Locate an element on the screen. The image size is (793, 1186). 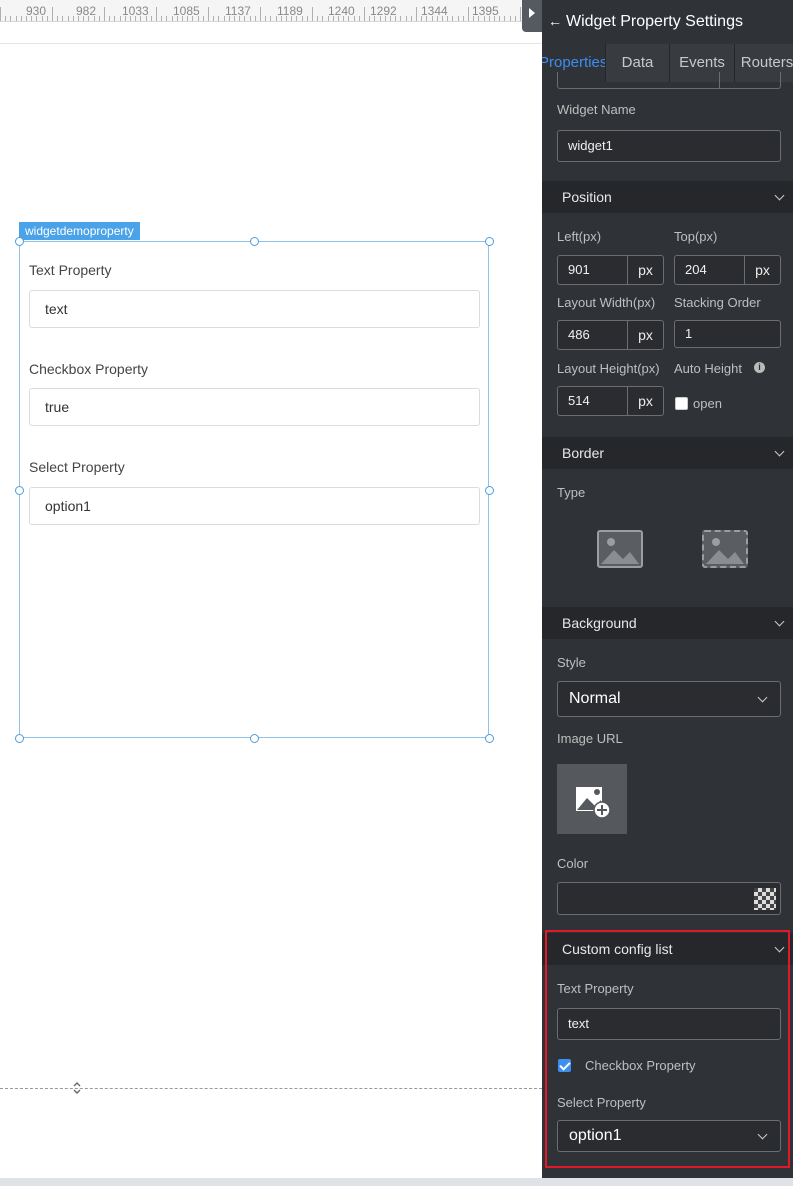
collapse-panel-button is located at coordinates (532, 16).